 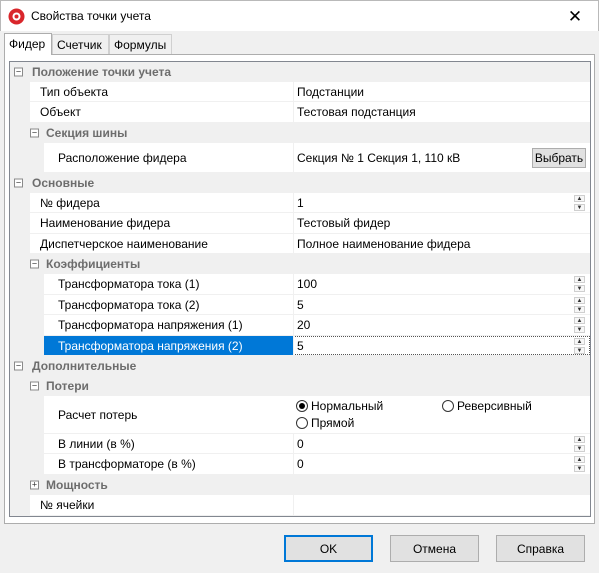 What do you see at coordinates (129, 304) in the screenshot?
I see `property-label: Трансформатора тока (2)` at bounding box center [129, 304].